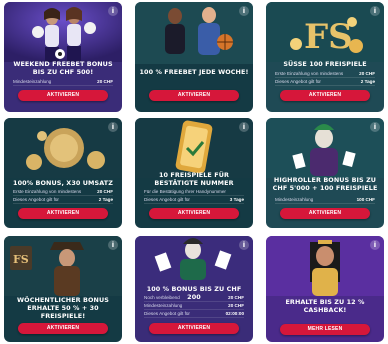 The width and height of the screenshot is (388, 344). What do you see at coordinates (63, 266) in the screenshot?
I see `gunslinger-illustration: FS` at bounding box center [63, 266].